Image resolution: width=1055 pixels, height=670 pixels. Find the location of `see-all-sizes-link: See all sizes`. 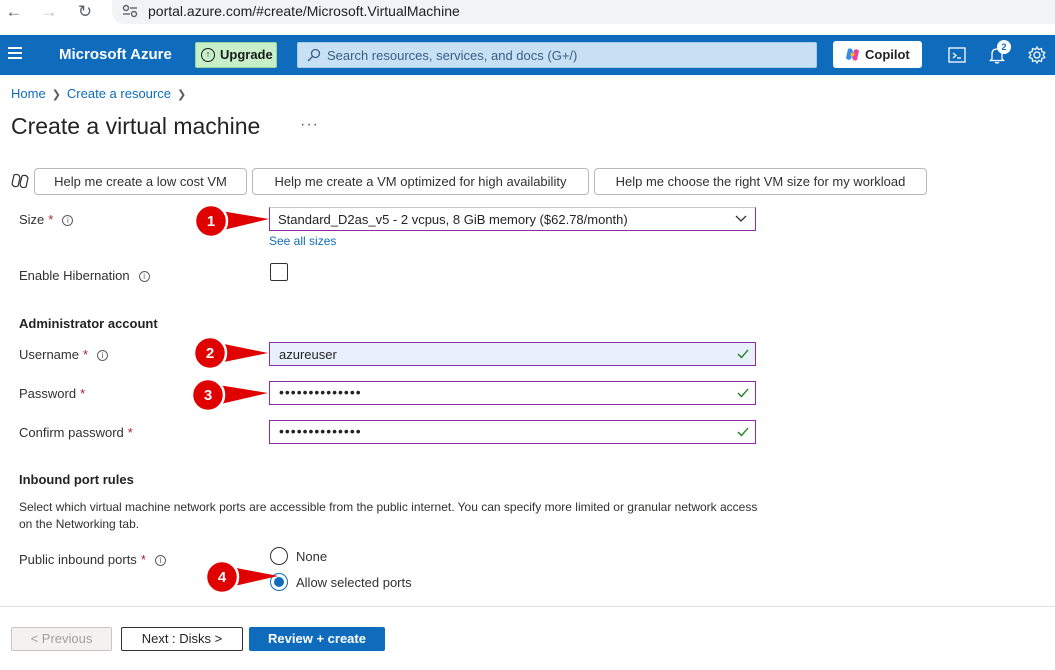

see-all-sizes-link: See all sizes is located at coordinates (302, 241).